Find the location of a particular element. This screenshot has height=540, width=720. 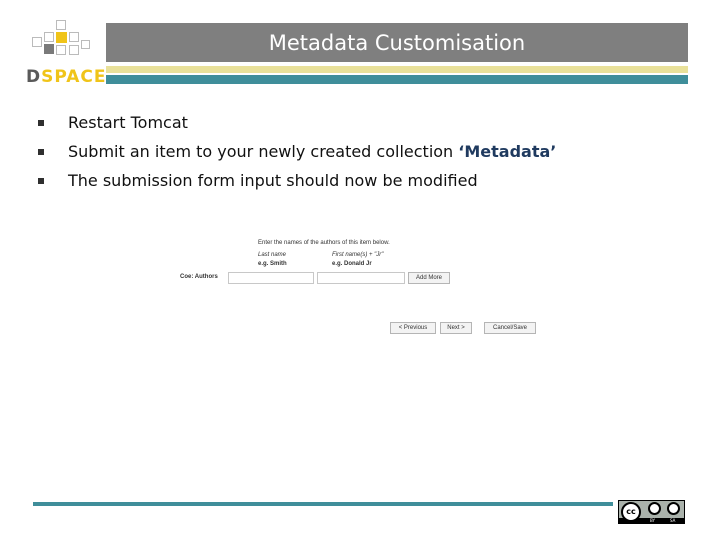

lastname-input is located at coordinates (271, 278).